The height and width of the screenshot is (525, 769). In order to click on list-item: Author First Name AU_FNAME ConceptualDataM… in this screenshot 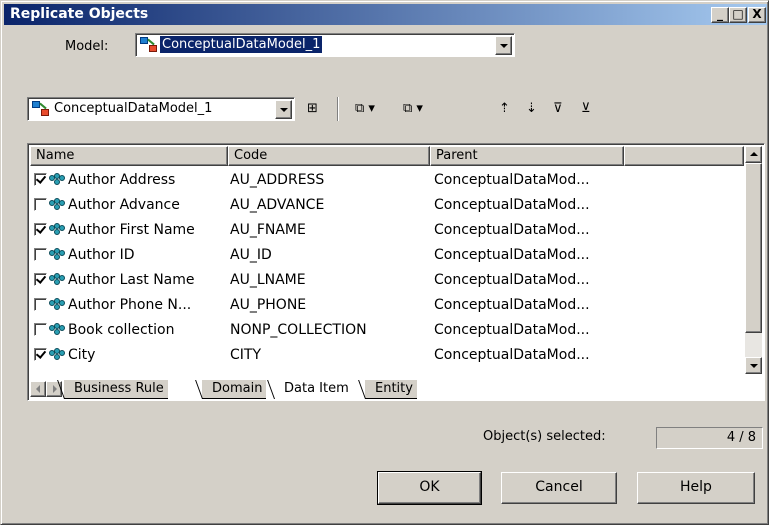, I will do `click(385, 230)`.